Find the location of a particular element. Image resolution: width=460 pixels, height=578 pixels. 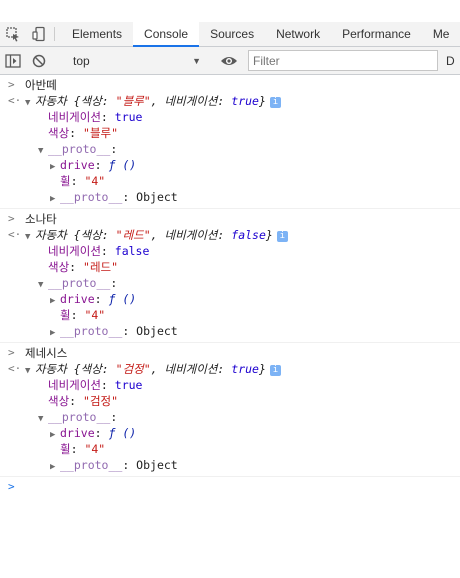

tab-console: Console is located at coordinates (166, 34).